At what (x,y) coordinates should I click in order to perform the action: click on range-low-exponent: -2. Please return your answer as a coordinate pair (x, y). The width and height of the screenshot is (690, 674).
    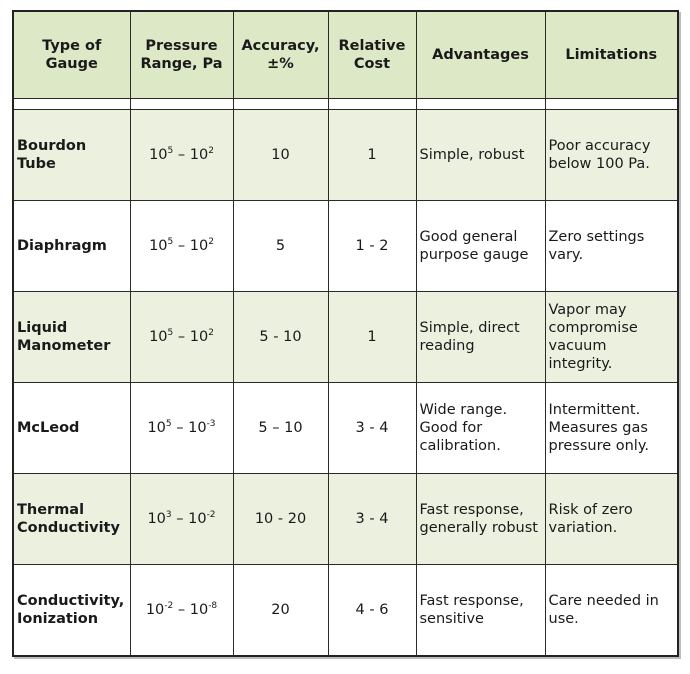
    Looking at the image, I should click on (211, 515).